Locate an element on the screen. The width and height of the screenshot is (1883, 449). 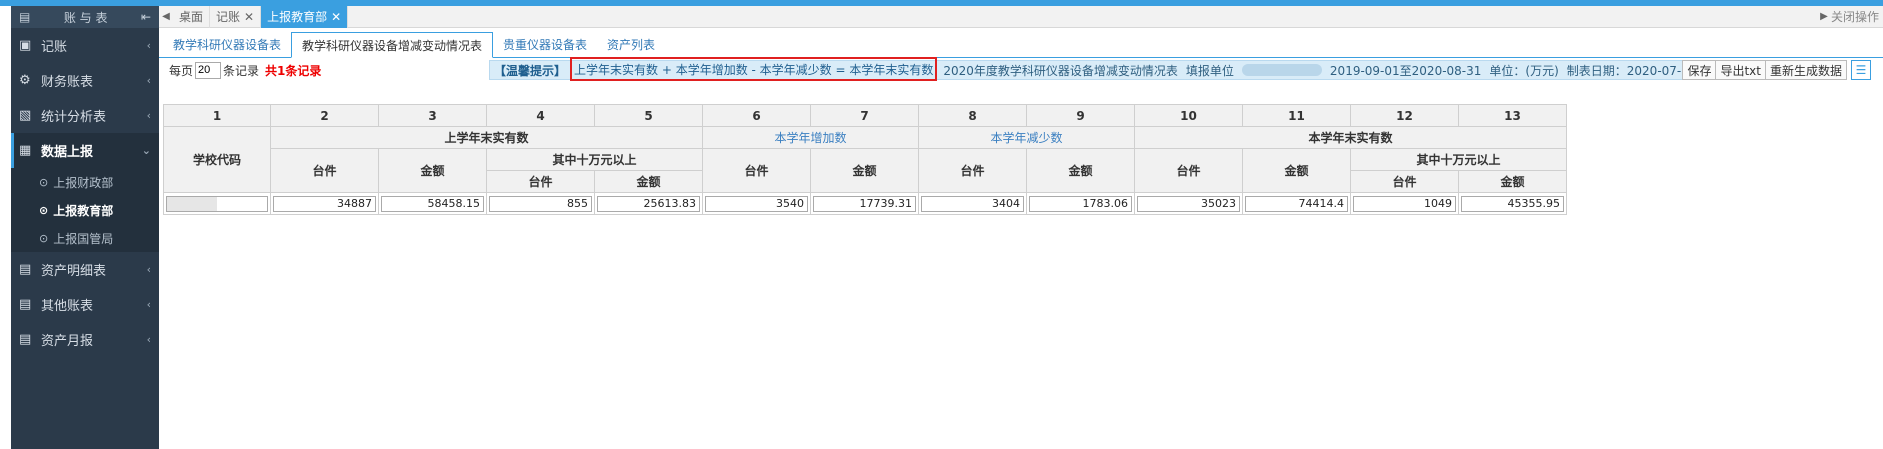
sidebar-subitem-label: 上报国管局 is located at coordinates (83, 238).